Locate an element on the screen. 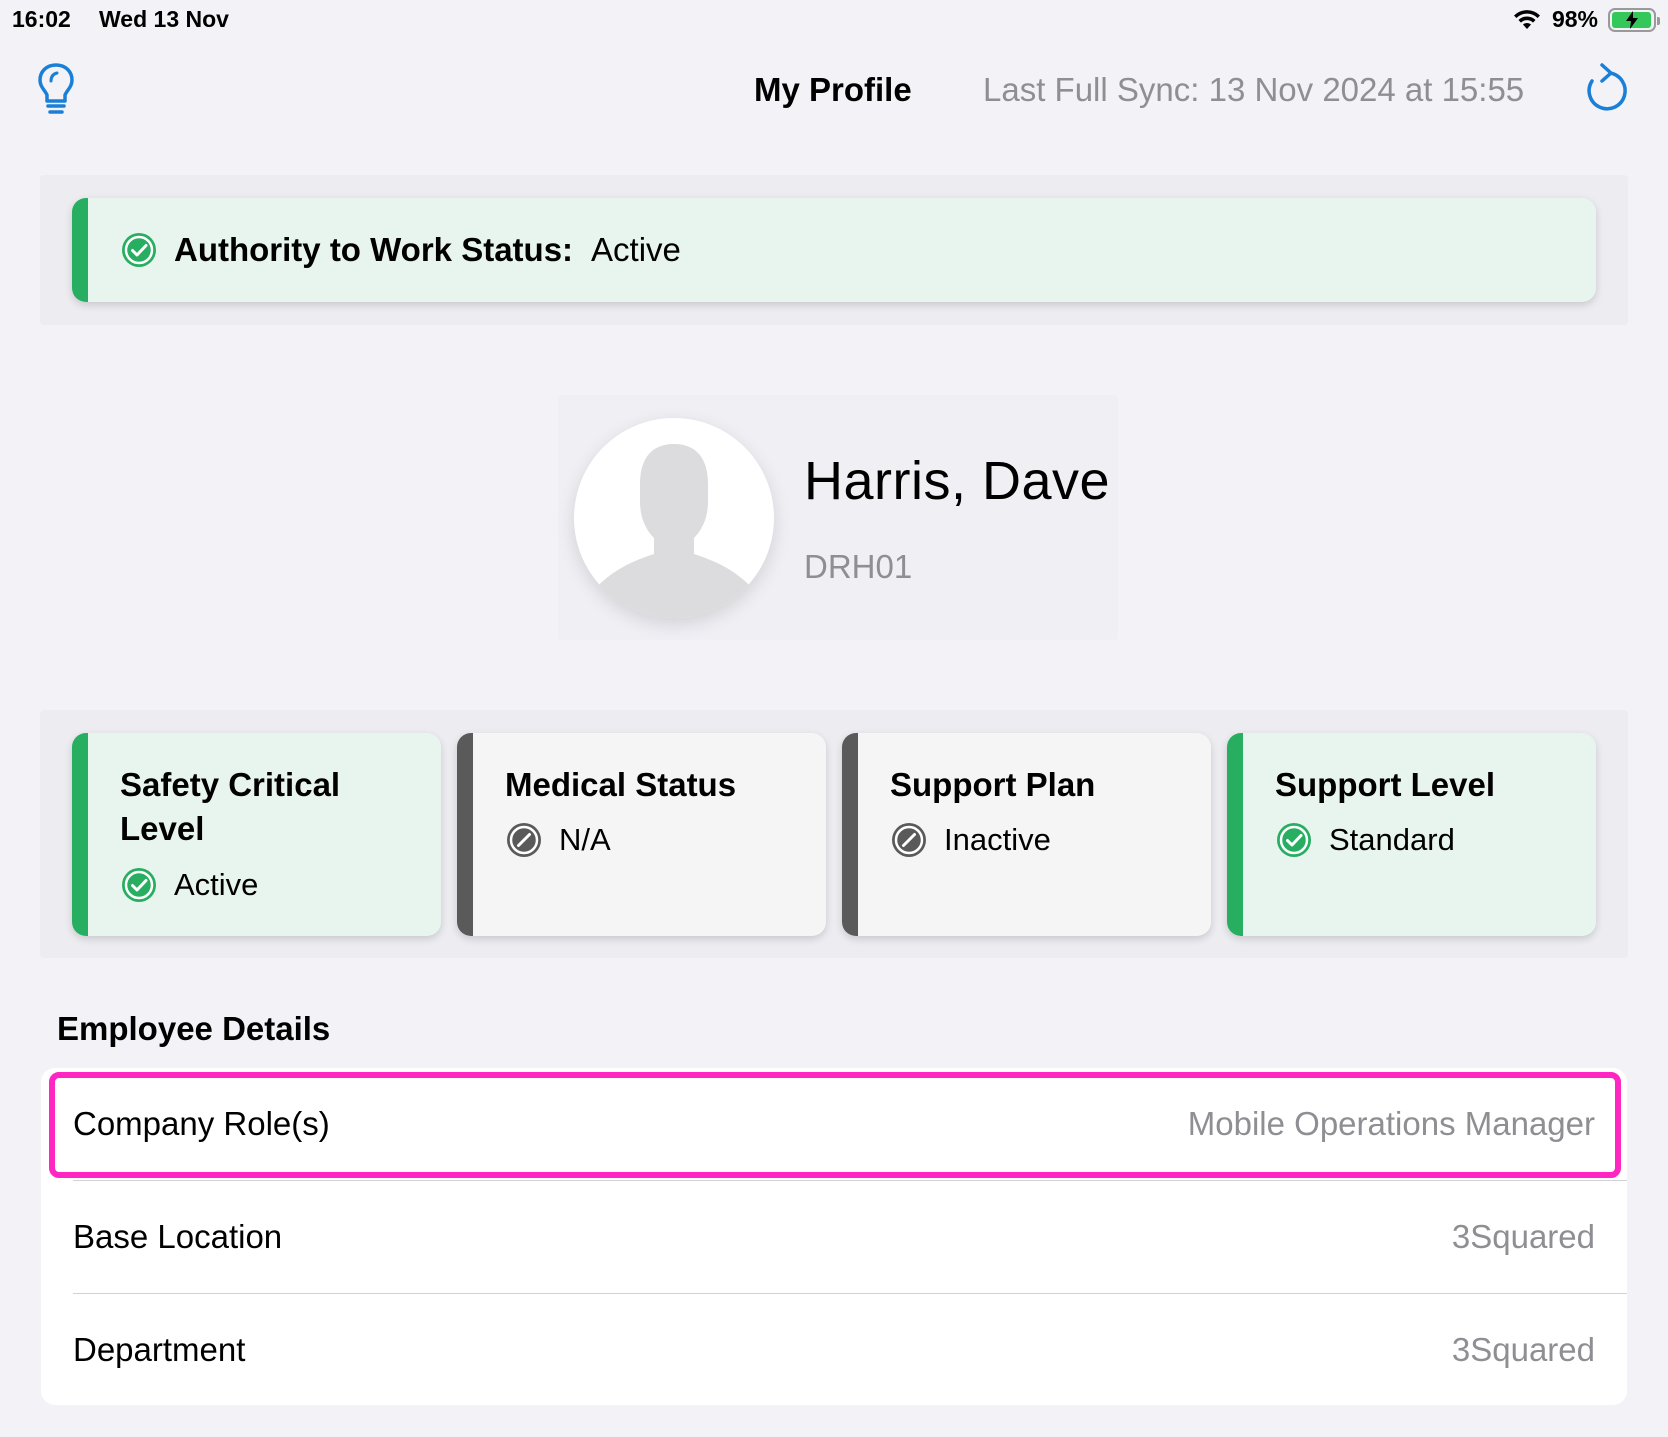 The image size is (1668, 1437). detail-label: Company Role(s) is located at coordinates (201, 1123).